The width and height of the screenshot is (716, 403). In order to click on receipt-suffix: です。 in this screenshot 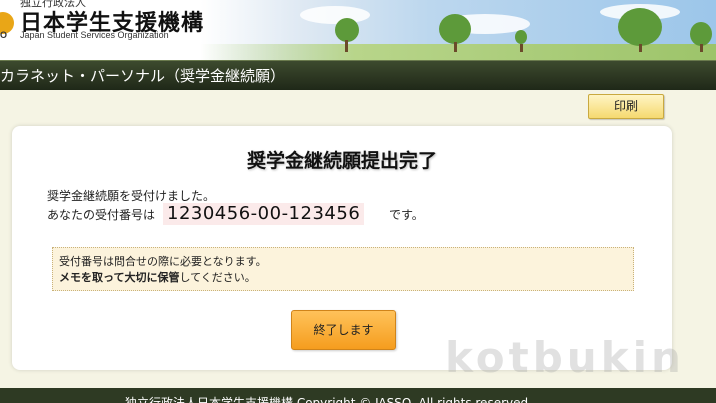, I will do `click(406, 215)`.